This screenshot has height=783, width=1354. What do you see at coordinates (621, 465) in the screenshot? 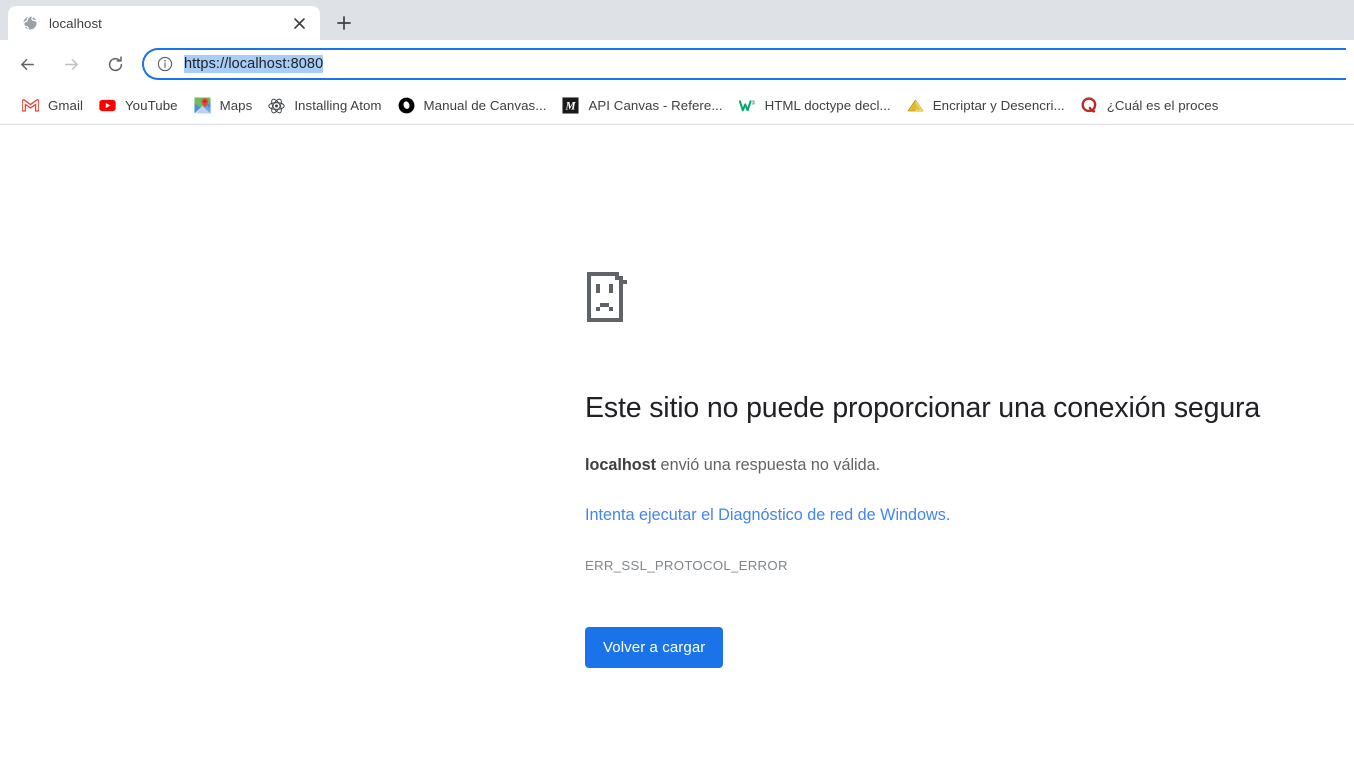
I see `error-host: localhost` at bounding box center [621, 465].